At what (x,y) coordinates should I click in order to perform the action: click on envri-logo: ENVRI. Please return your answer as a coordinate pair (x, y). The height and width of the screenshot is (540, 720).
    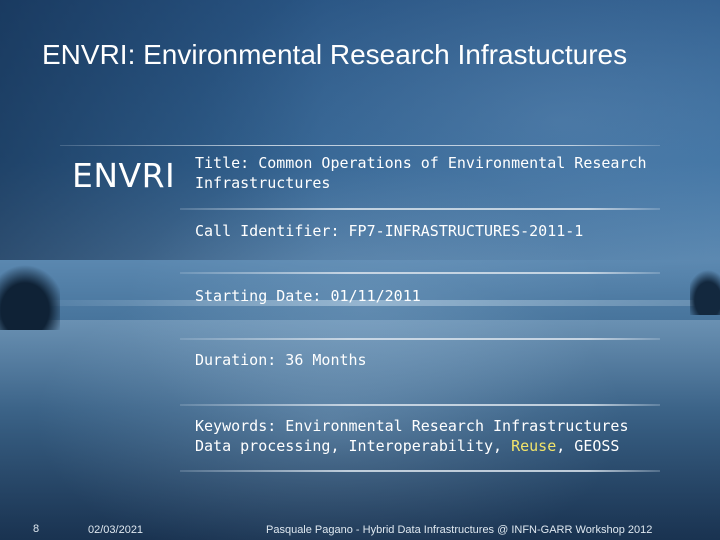
    Looking at the image, I should click on (124, 175).